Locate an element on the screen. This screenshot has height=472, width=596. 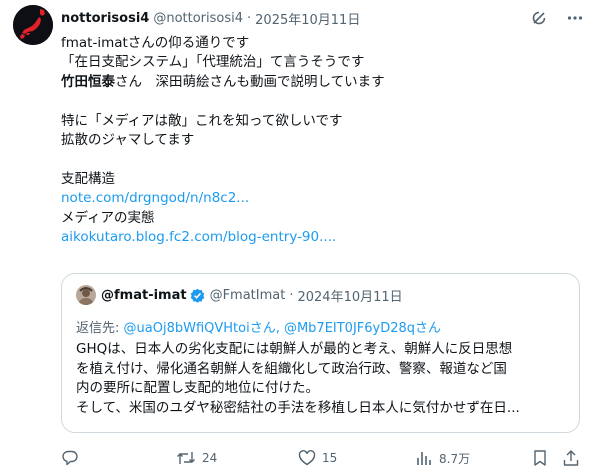
quote-author-handle: @FmatImat is located at coordinates (247, 295).